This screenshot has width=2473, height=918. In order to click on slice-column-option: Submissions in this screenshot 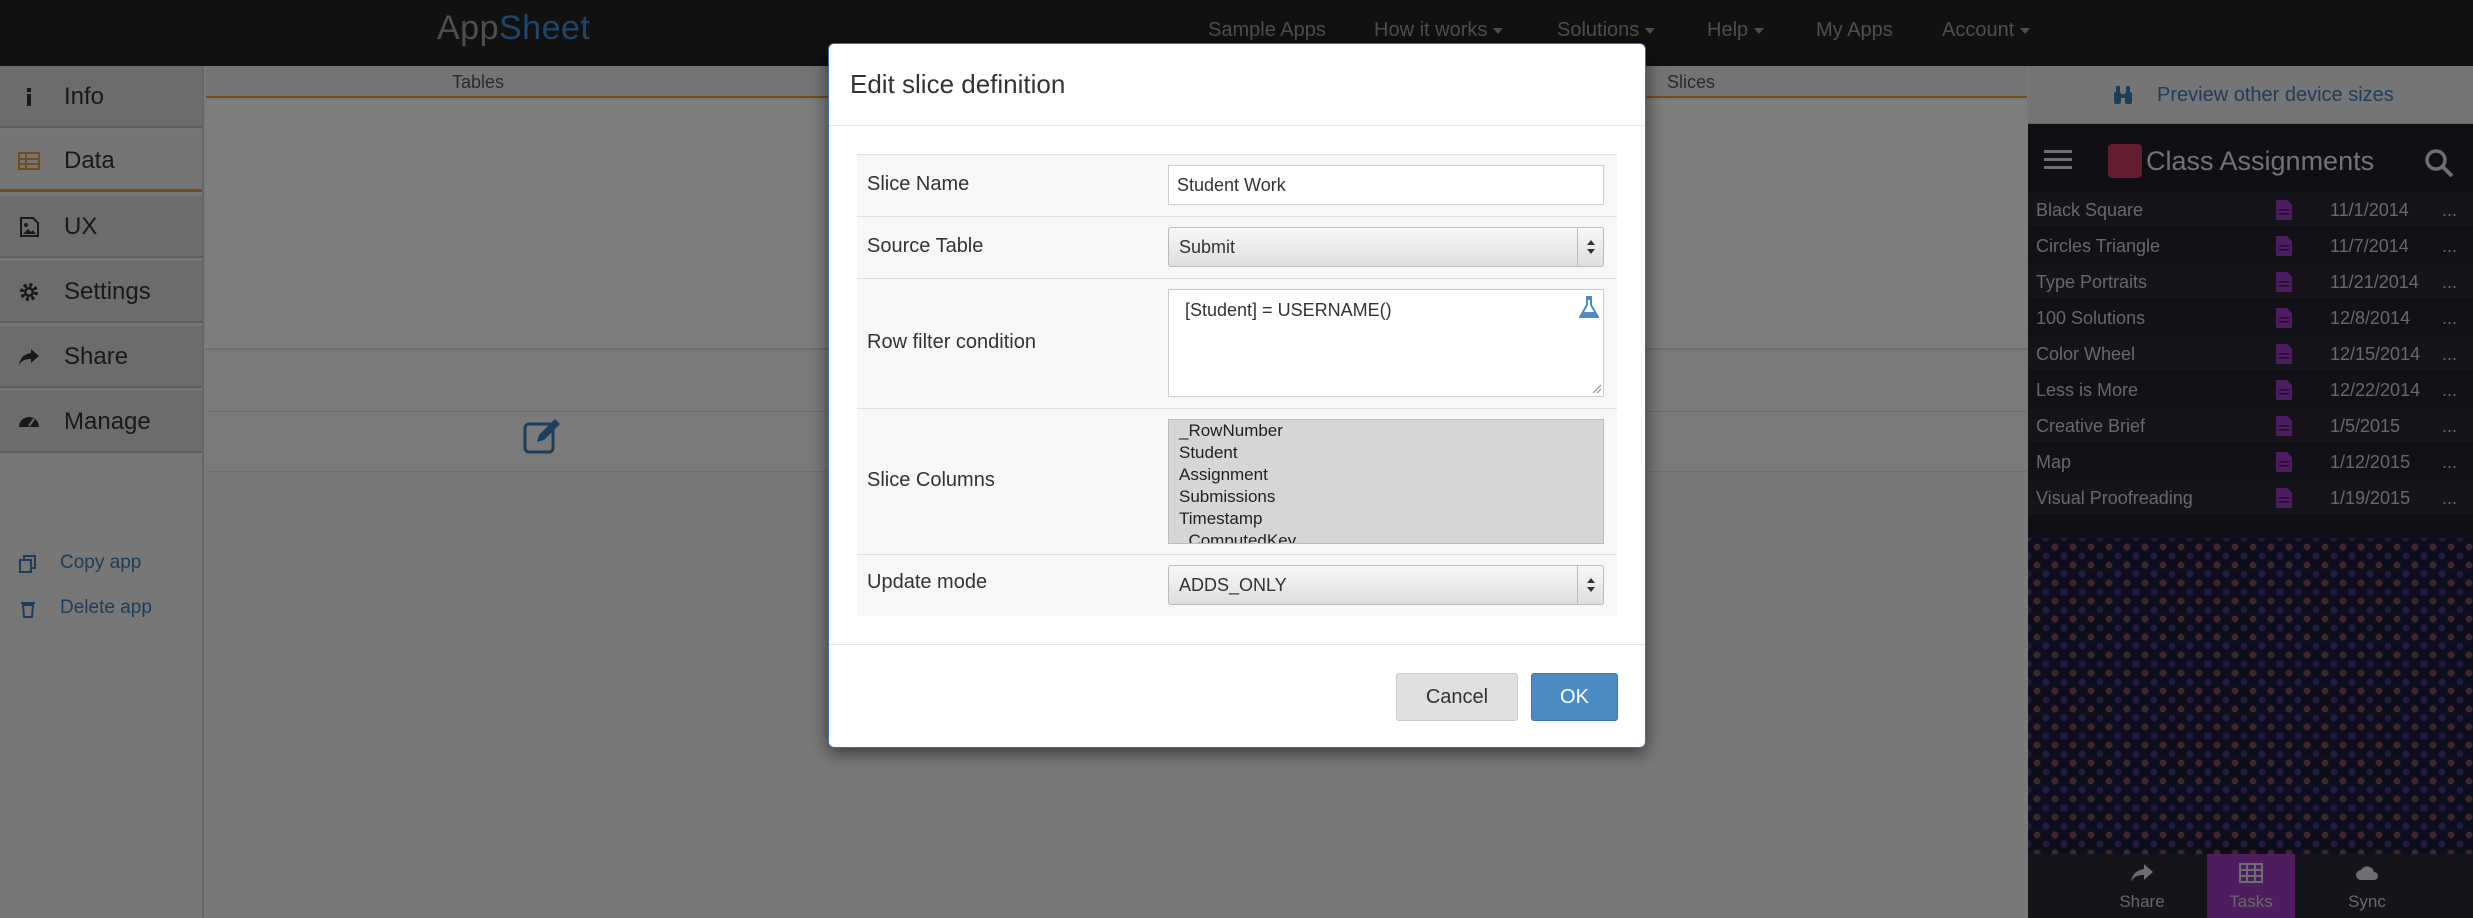, I will do `click(1386, 497)`.